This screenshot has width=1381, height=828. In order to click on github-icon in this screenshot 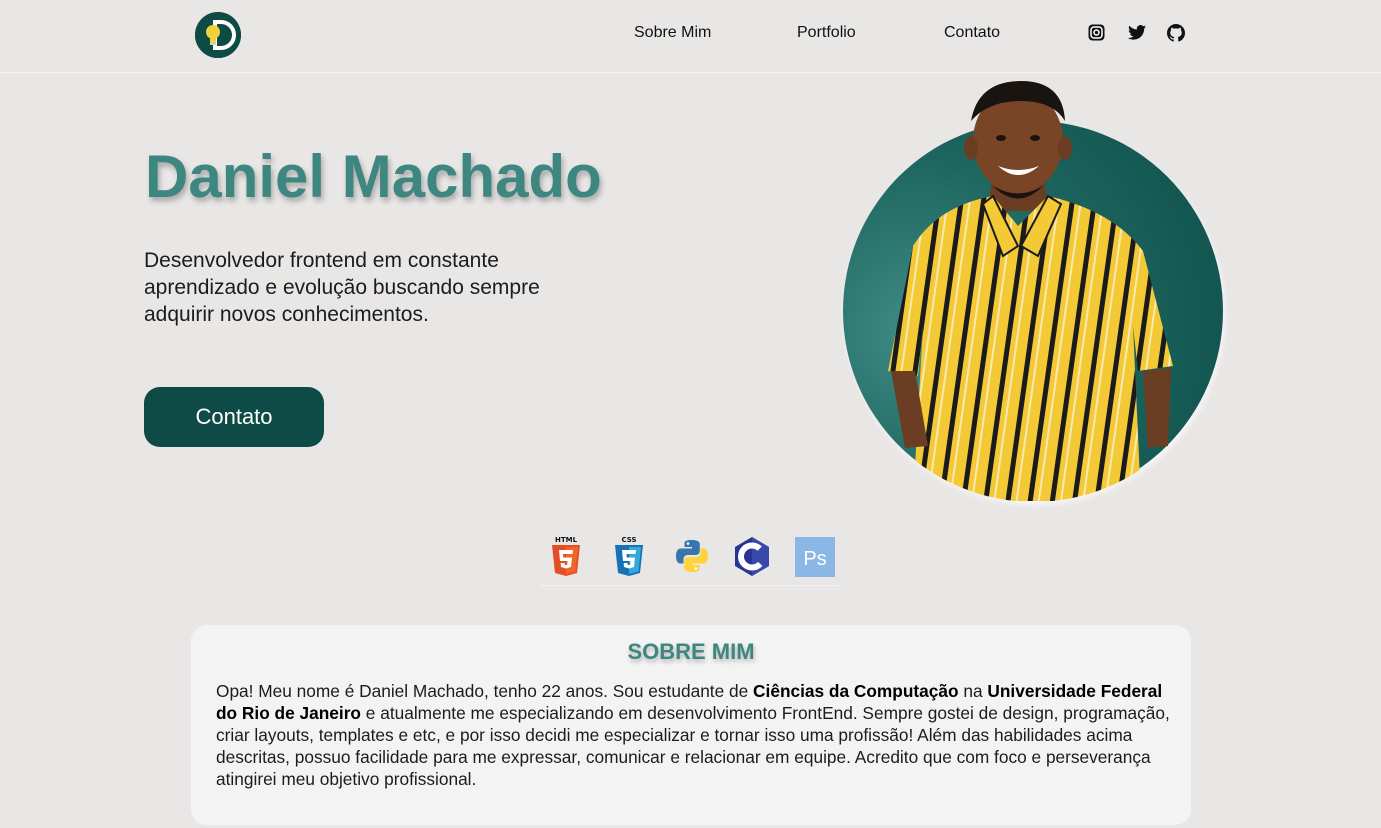, I will do `click(1175, 32)`.